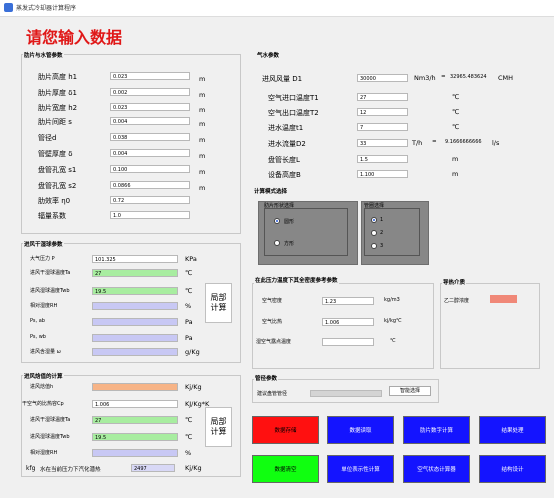 This screenshot has width=554, height=498. What do you see at coordinates (274, 342) in the screenshot?
I see `ref-row-label: 湿空气露点温度` at bounding box center [274, 342].